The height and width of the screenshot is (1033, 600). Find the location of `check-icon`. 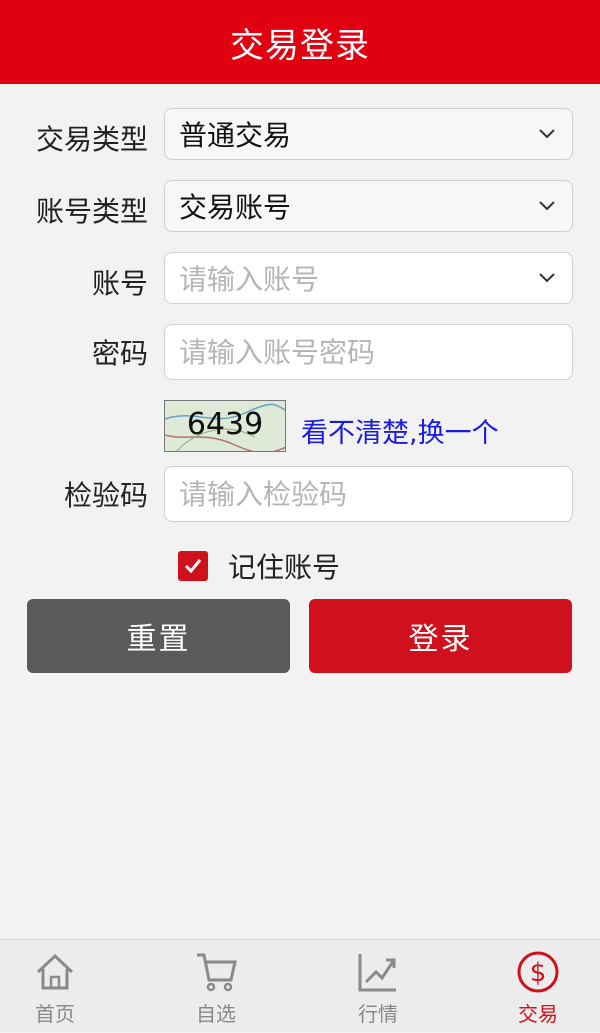

check-icon is located at coordinates (193, 566).